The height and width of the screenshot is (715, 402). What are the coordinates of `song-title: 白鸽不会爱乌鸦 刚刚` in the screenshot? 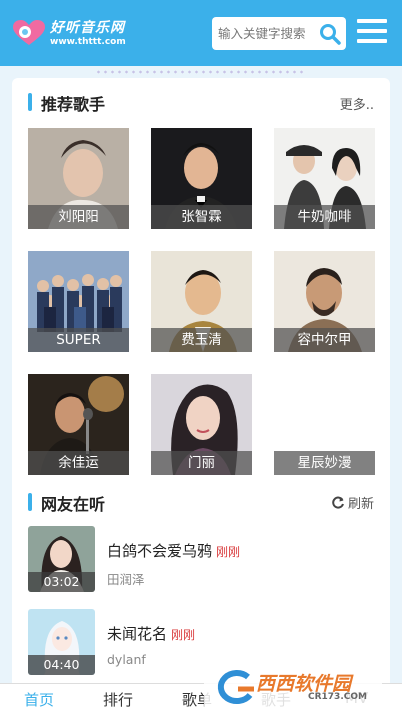 It's located at (173, 550).